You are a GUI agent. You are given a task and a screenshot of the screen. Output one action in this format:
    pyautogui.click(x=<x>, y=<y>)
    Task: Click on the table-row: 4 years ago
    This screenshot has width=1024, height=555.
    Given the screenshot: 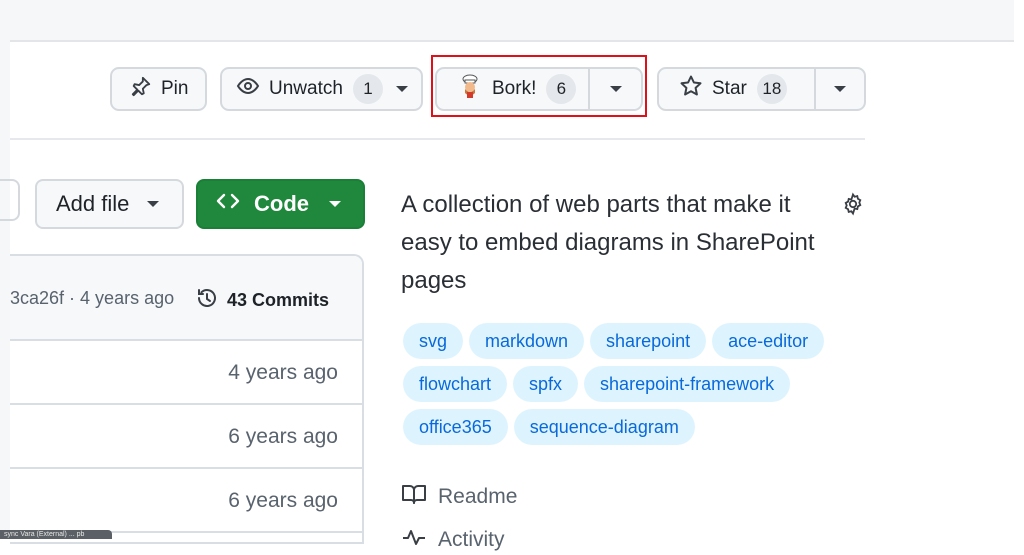 What is the action you would take?
    pyautogui.click(x=186, y=373)
    